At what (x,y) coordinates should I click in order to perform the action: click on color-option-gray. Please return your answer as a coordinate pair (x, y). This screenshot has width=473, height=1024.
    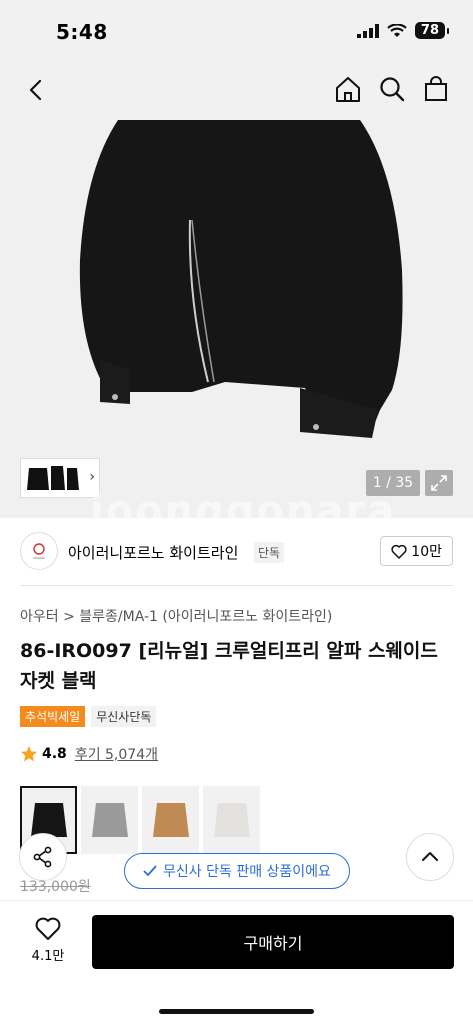
    Looking at the image, I should click on (109, 820).